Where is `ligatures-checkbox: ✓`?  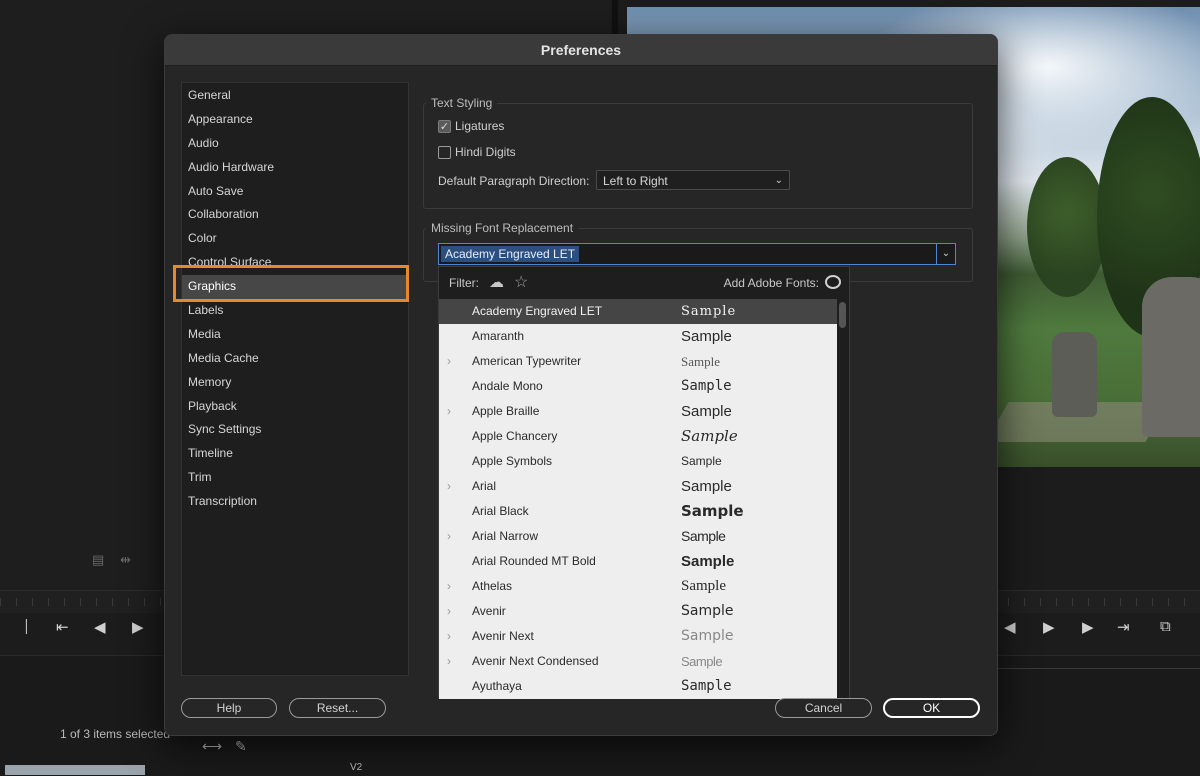 ligatures-checkbox: ✓ is located at coordinates (444, 126).